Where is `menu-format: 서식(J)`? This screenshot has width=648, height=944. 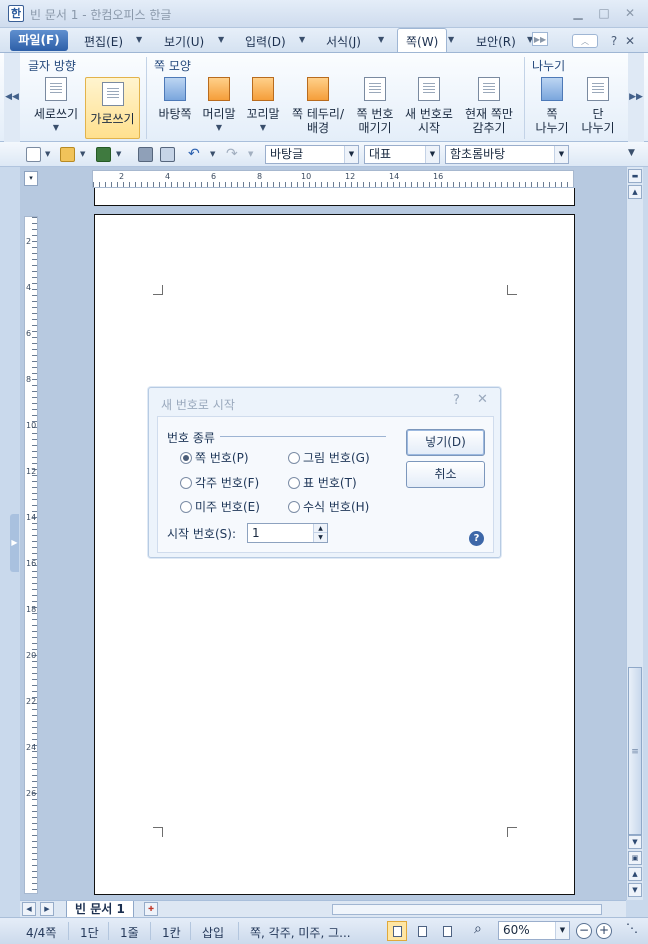 menu-format: 서식(J) is located at coordinates (343, 41).